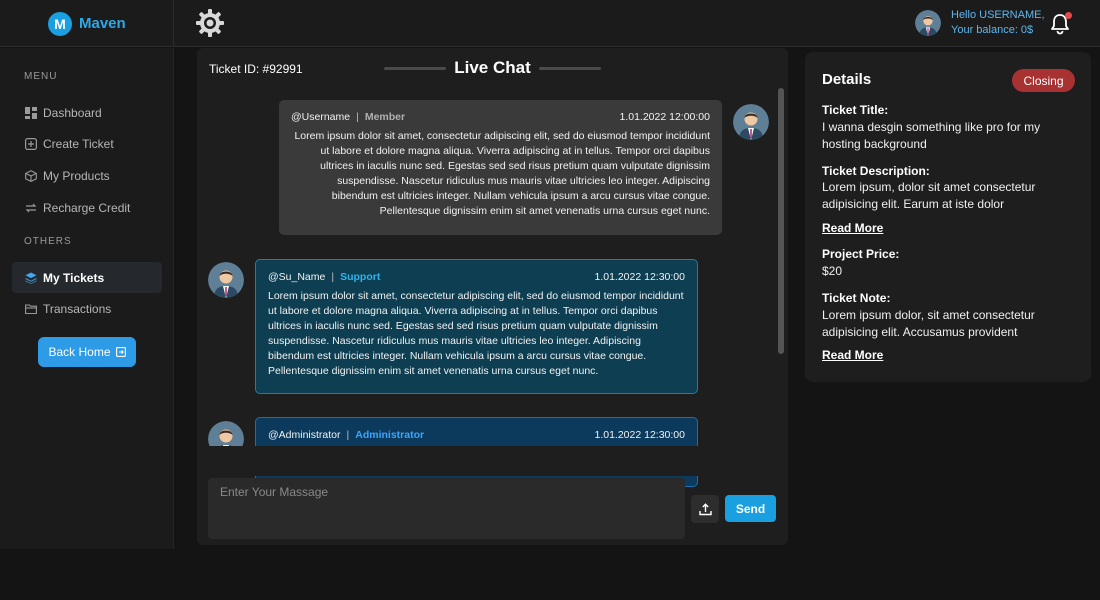  Describe the element at coordinates (30, 207) in the screenshot. I see `refresh-icon` at that location.